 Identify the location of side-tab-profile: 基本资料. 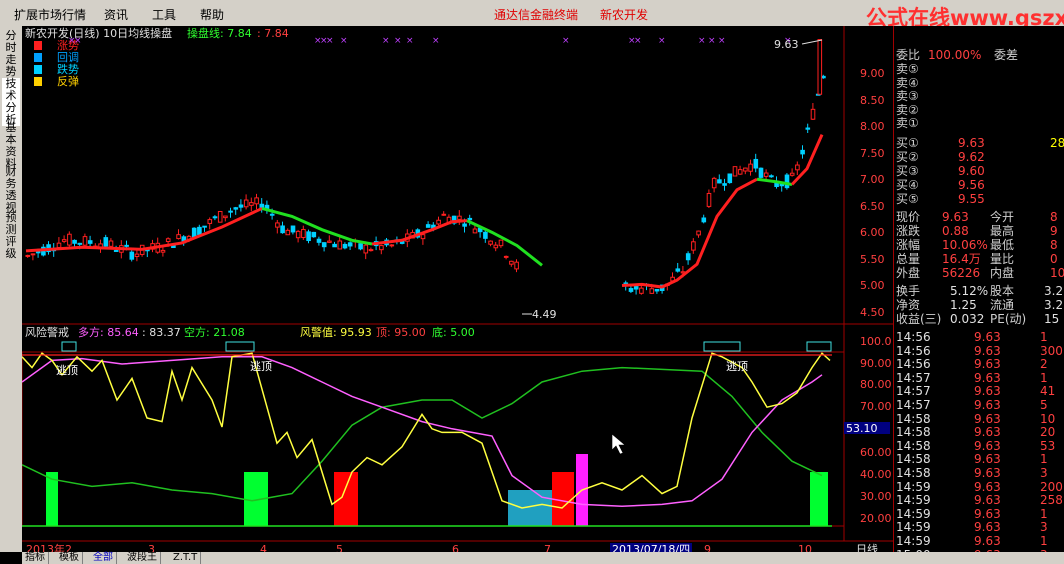
(11, 146).